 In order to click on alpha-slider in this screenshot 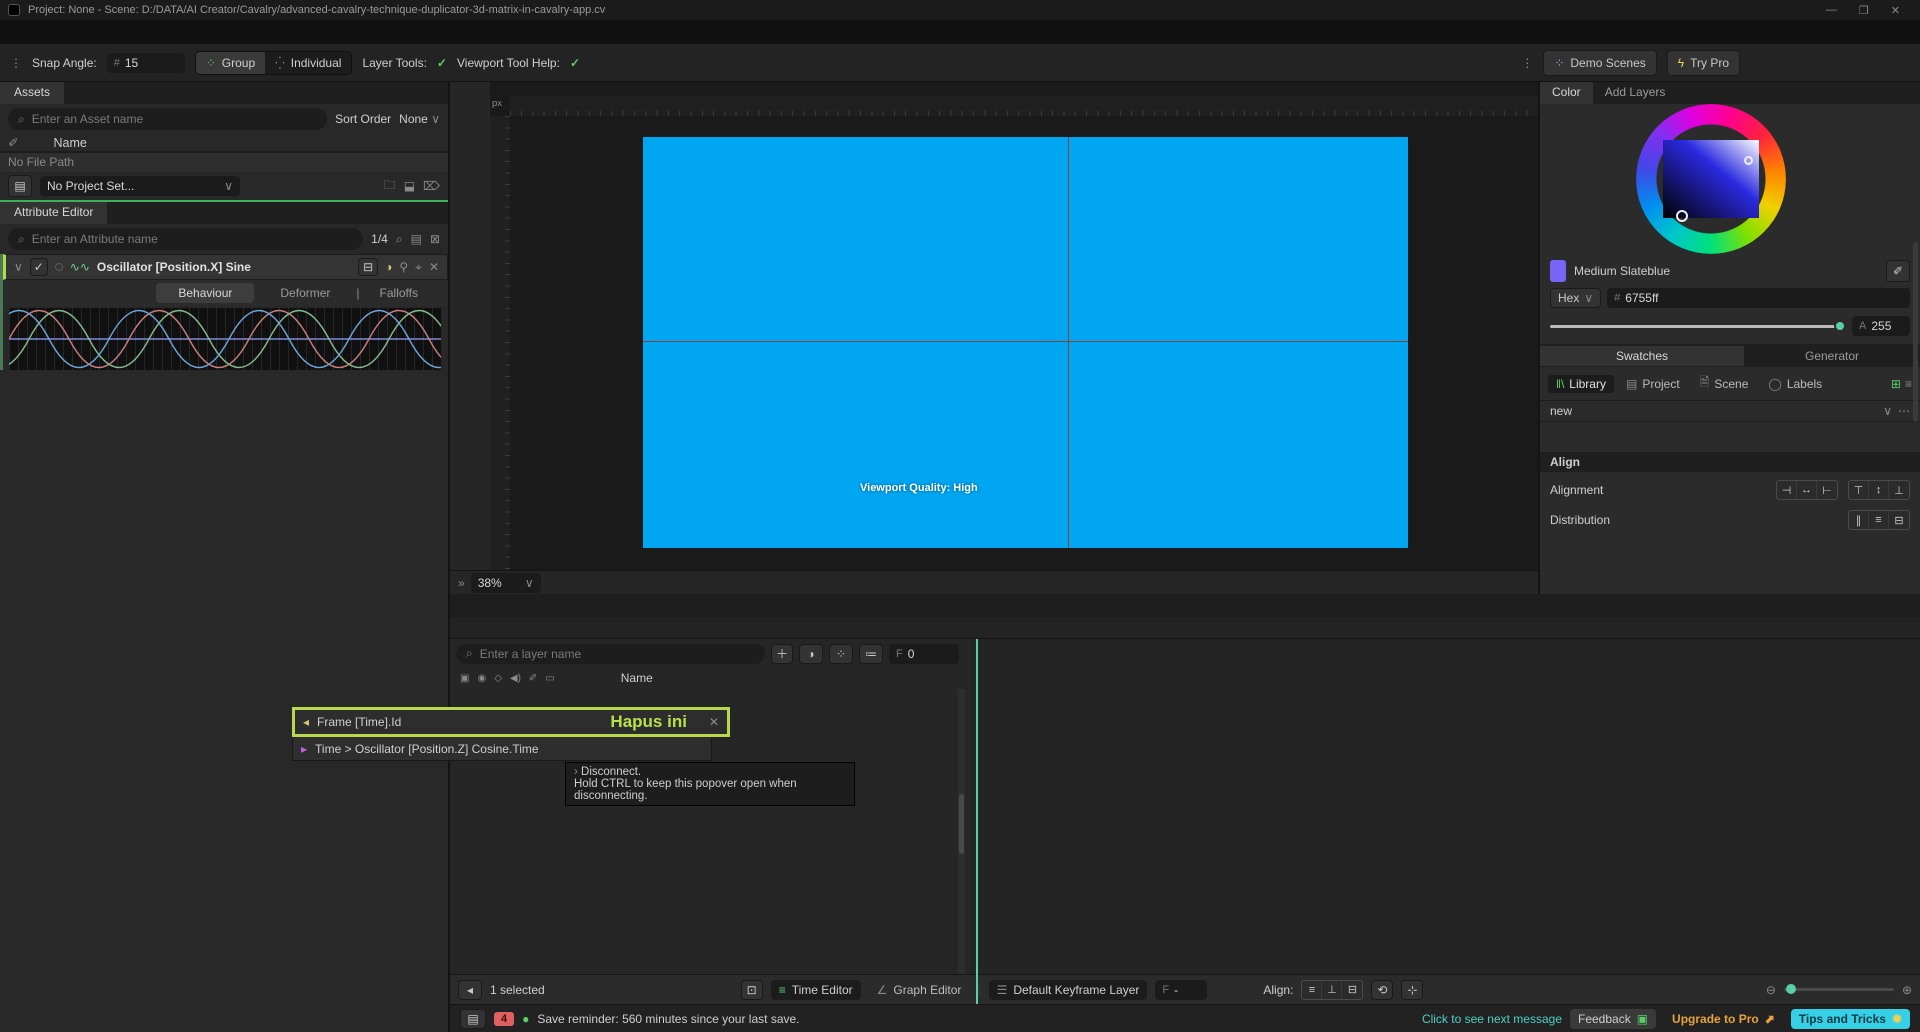, I will do `click(1698, 325)`.